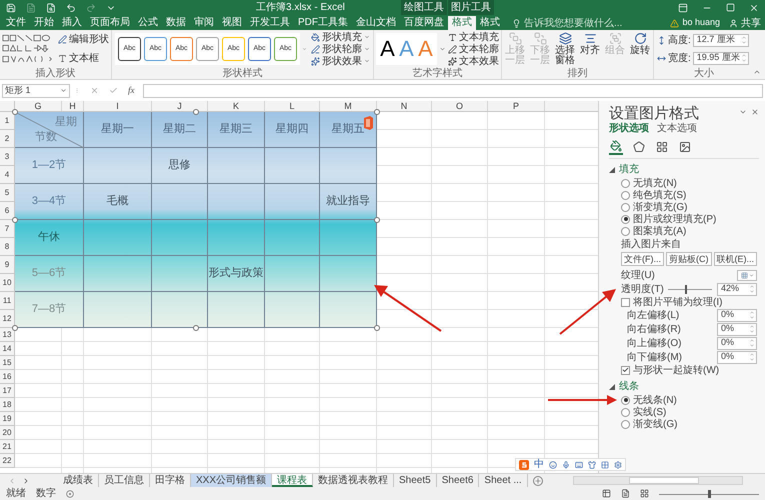 The height and width of the screenshot is (500, 765). I want to click on page-break-icon, so click(644, 493).